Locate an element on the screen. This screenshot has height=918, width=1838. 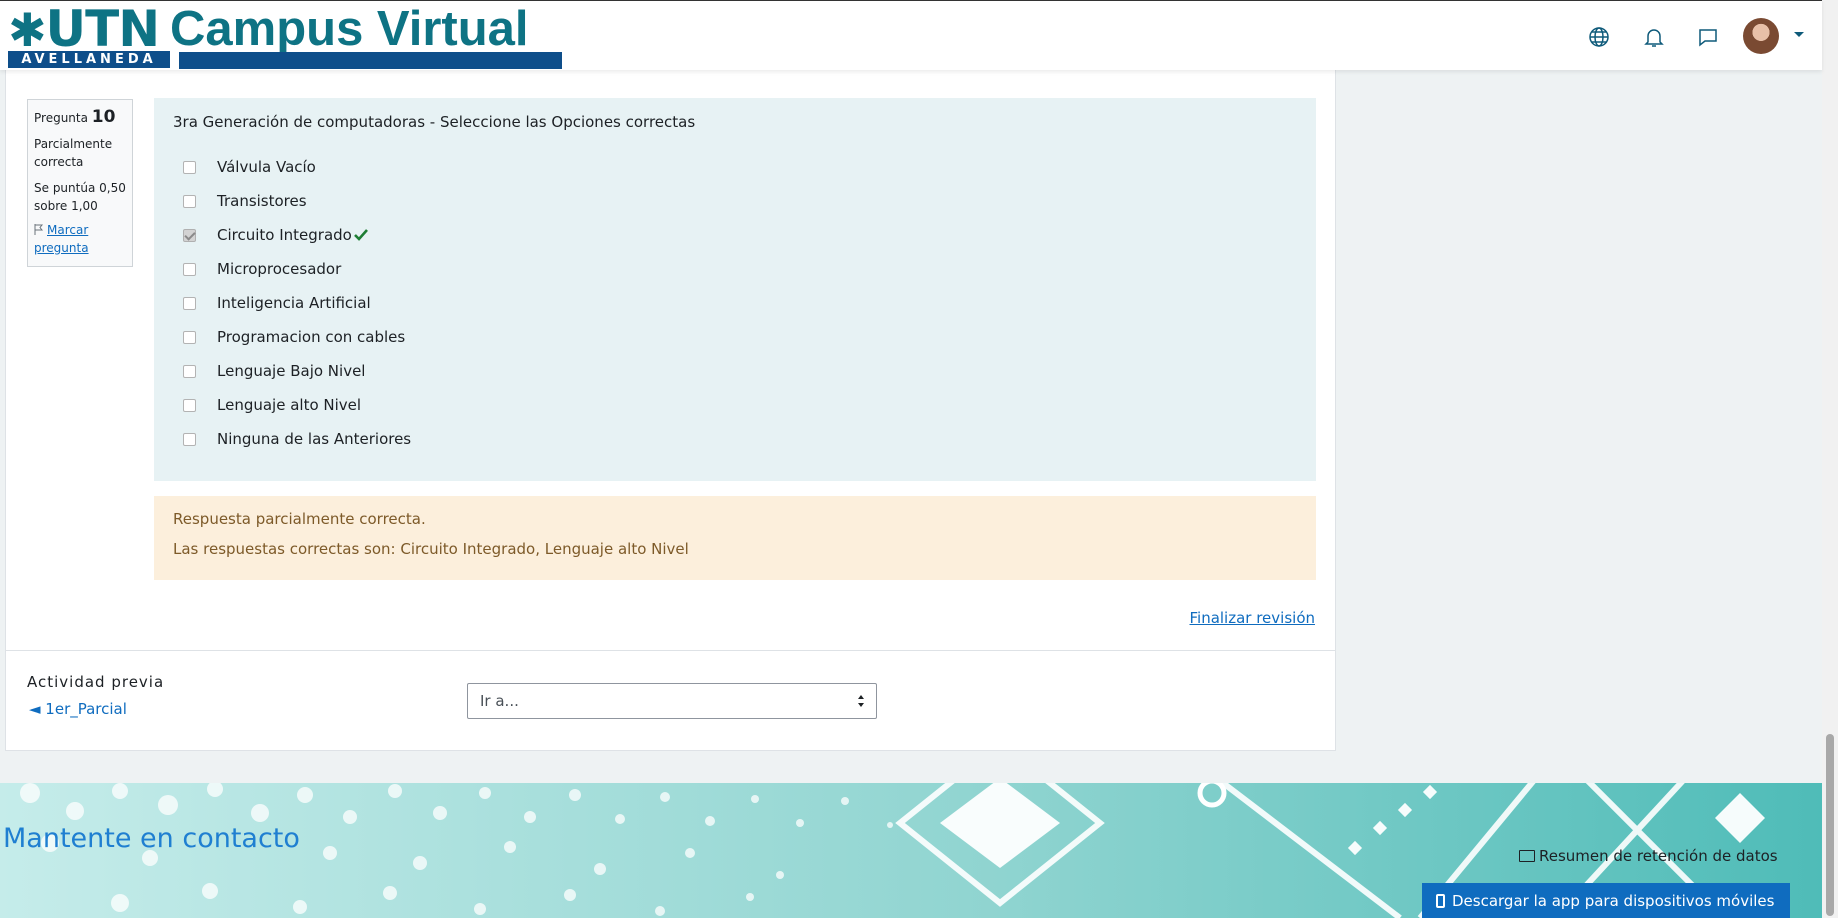
bell-icon is located at coordinates (1654, 37).